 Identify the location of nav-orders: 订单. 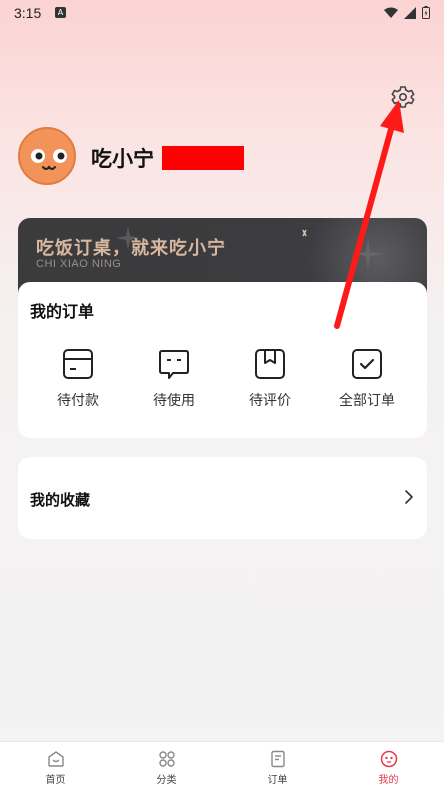
(277, 766).